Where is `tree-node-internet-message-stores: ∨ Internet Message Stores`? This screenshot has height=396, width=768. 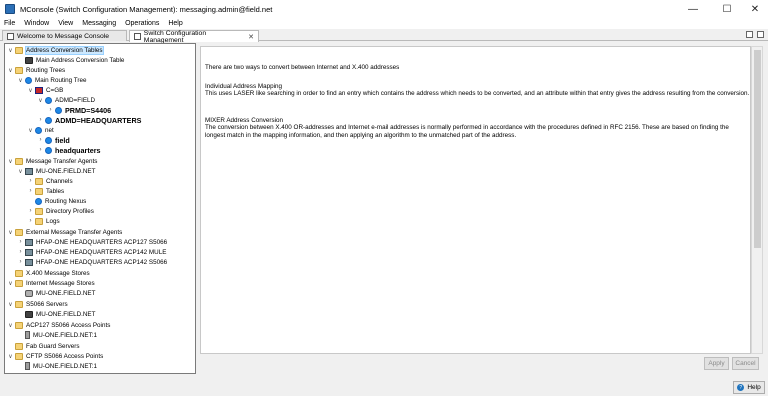 tree-node-internet-message-stores: ∨ Internet Message Stores is located at coordinates (51, 283).